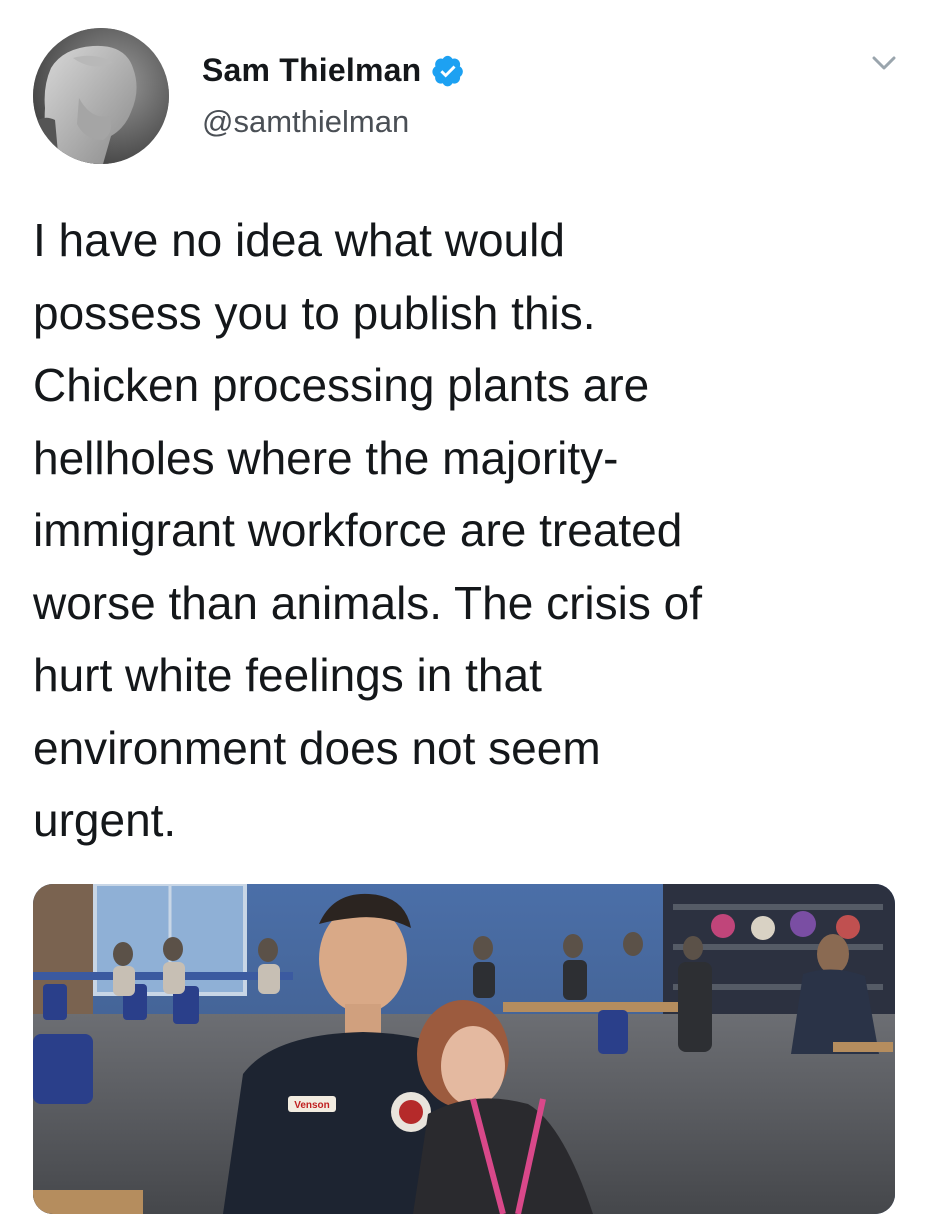 This screenshot has width=927, height=1214. Describe the element at coordinates (305, 122) in the screenshot. I see `author-handle: @samthielman` at that location.